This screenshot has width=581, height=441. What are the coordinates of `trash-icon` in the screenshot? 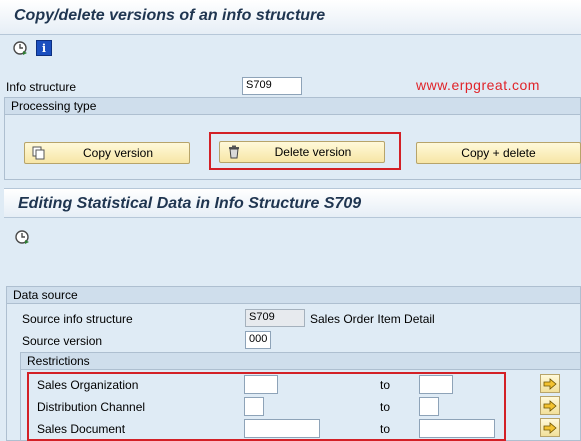 It's located at (234, 152).